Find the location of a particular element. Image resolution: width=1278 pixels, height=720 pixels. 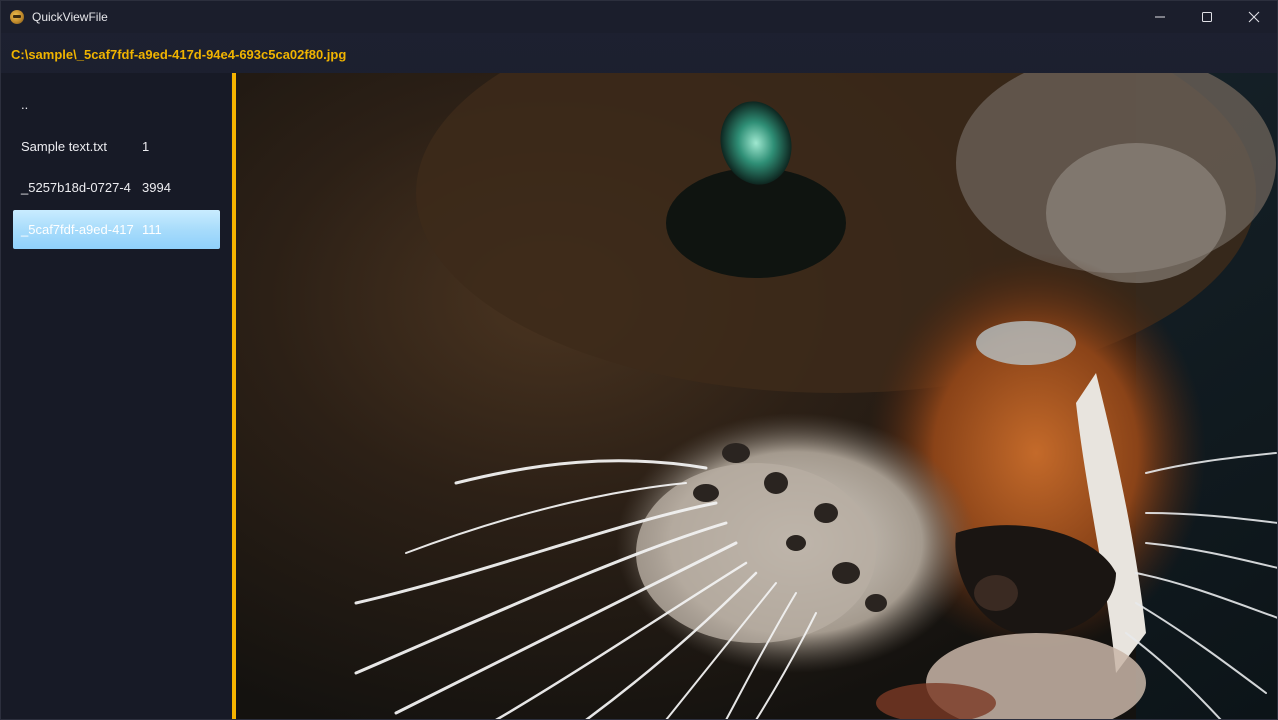

maximize-icon is located at coordinates (1206, 17).